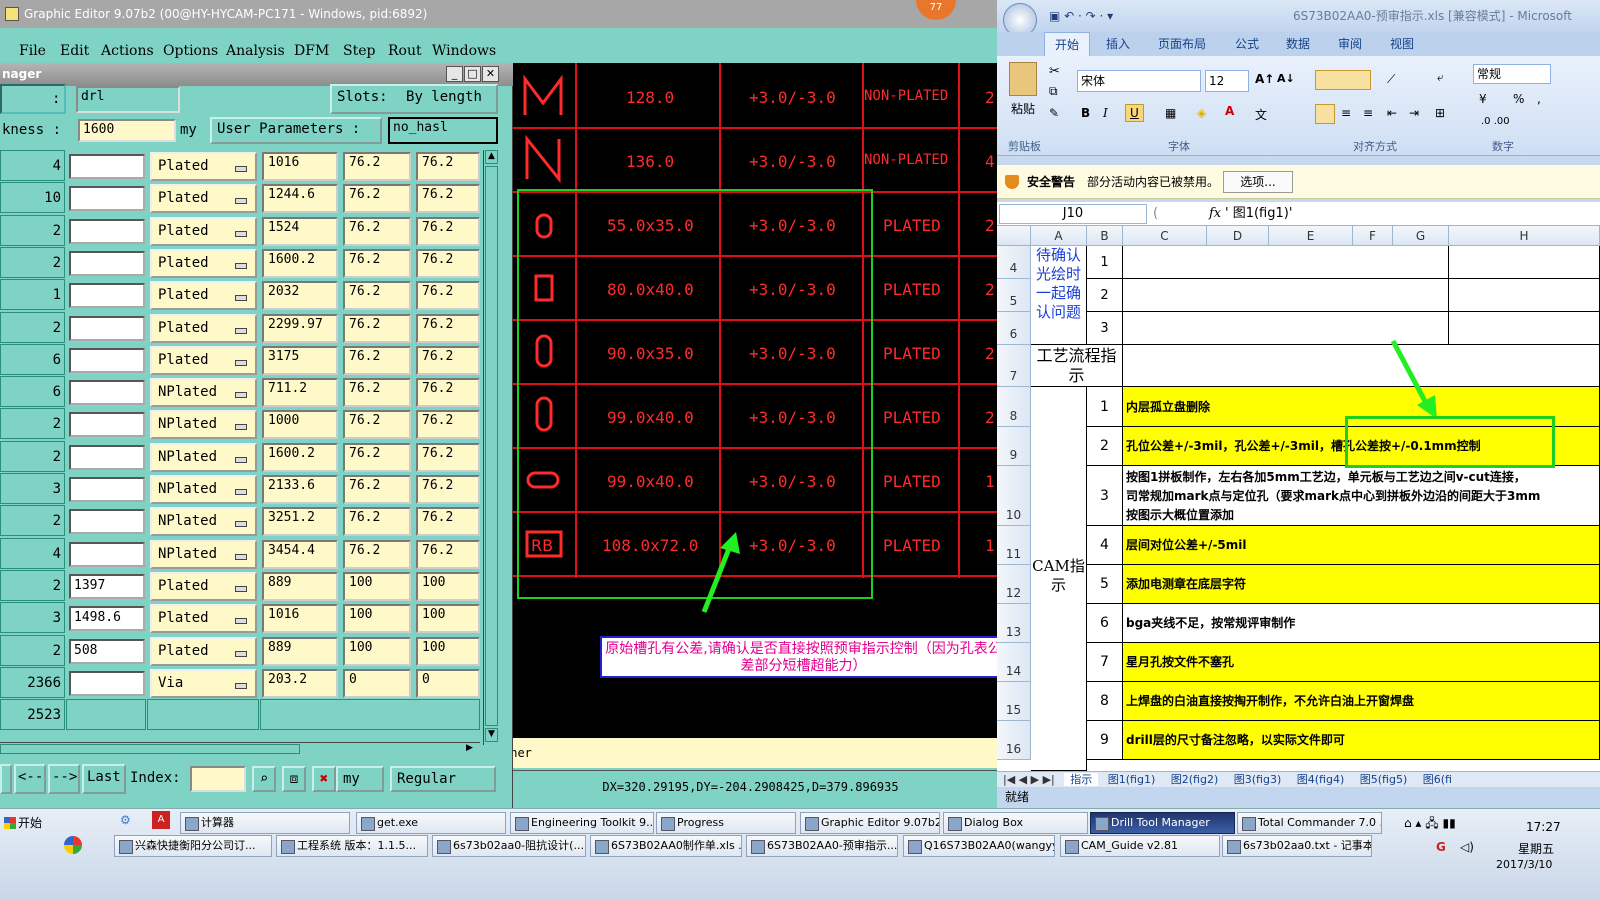 The width and height of the screenshot is (1600, 900). I want to click on row-header: 8, so click(1014, 407).